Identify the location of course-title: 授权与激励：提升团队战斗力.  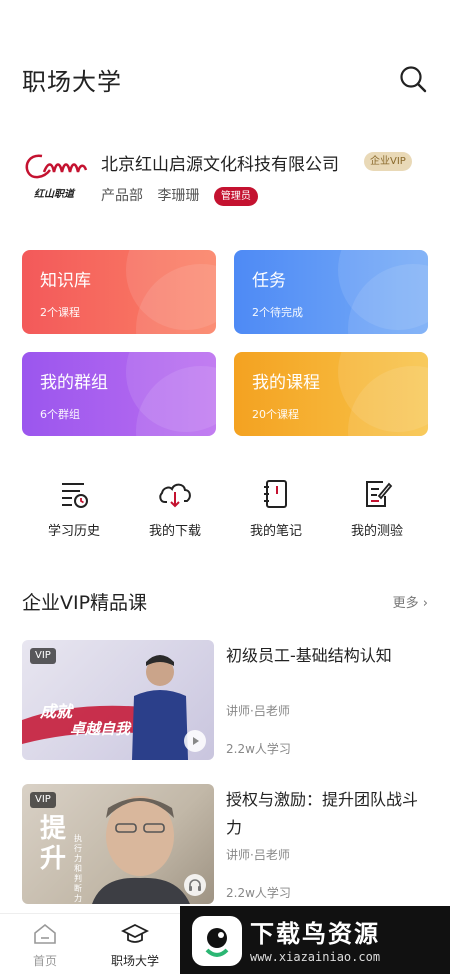
(322, 813).